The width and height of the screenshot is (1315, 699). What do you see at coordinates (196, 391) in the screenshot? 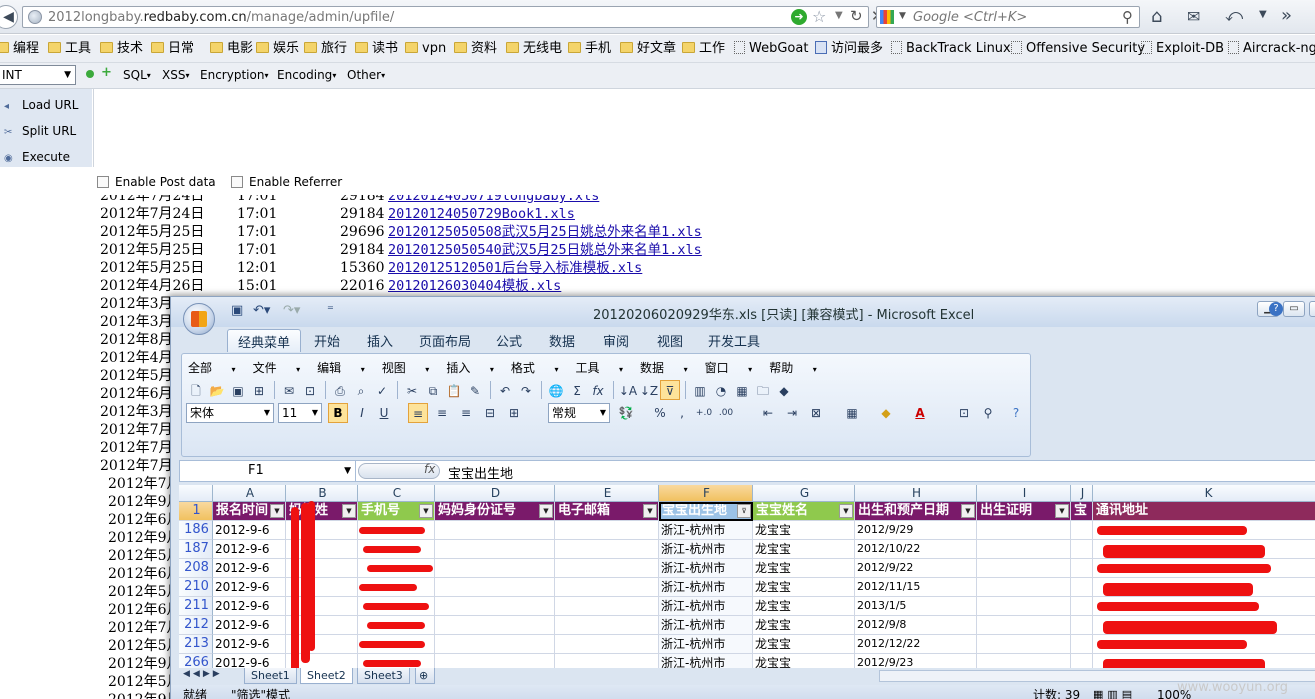
I see `new-icon: 🗋` at bounding box center [196, 391].